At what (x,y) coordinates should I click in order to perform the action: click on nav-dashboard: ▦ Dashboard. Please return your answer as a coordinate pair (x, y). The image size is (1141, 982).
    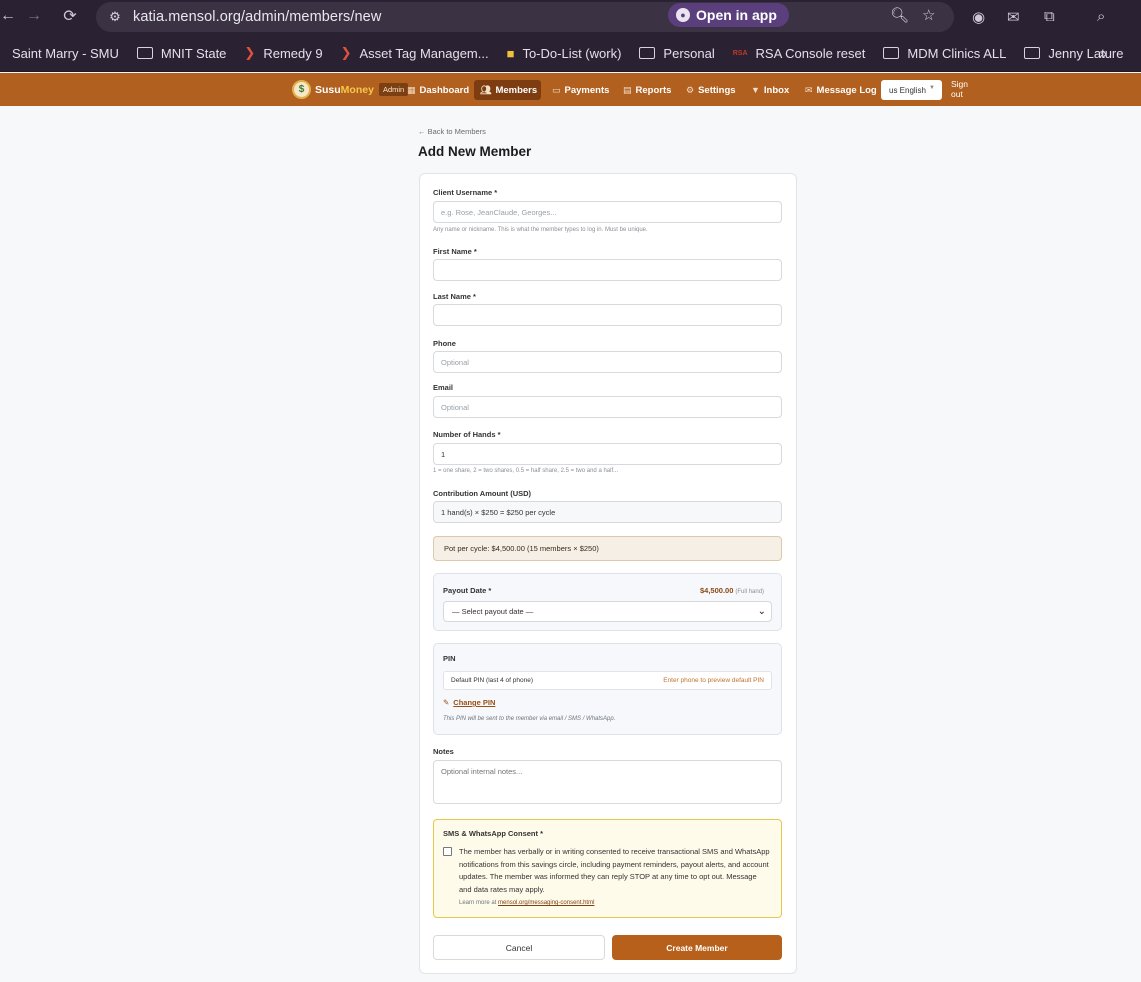
    Looking at the image, I should click on (438, 90).